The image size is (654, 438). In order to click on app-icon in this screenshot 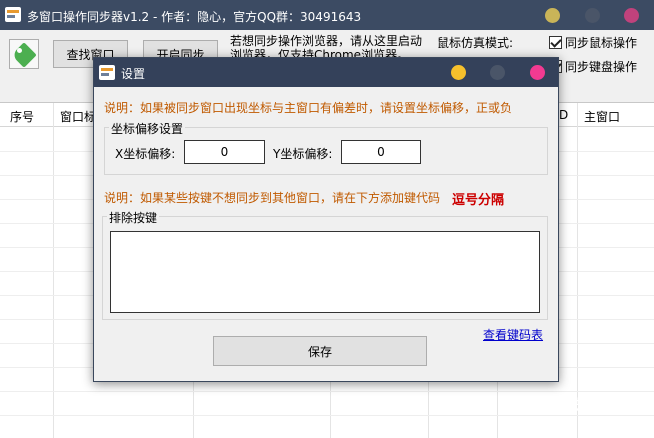, I will do `click(13, 14)`.